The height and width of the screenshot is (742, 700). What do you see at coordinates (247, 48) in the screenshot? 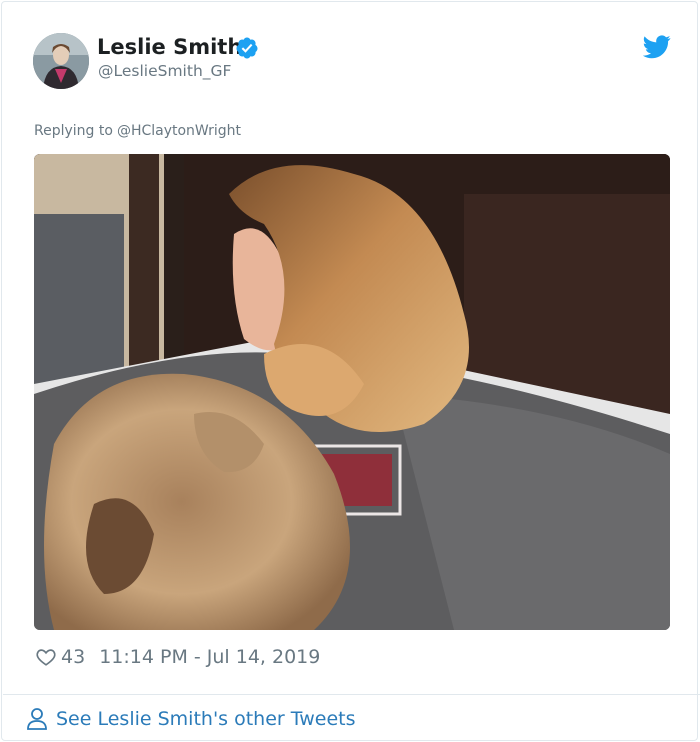
I see `verified-badge-icon` at bounding box center [247, 48].